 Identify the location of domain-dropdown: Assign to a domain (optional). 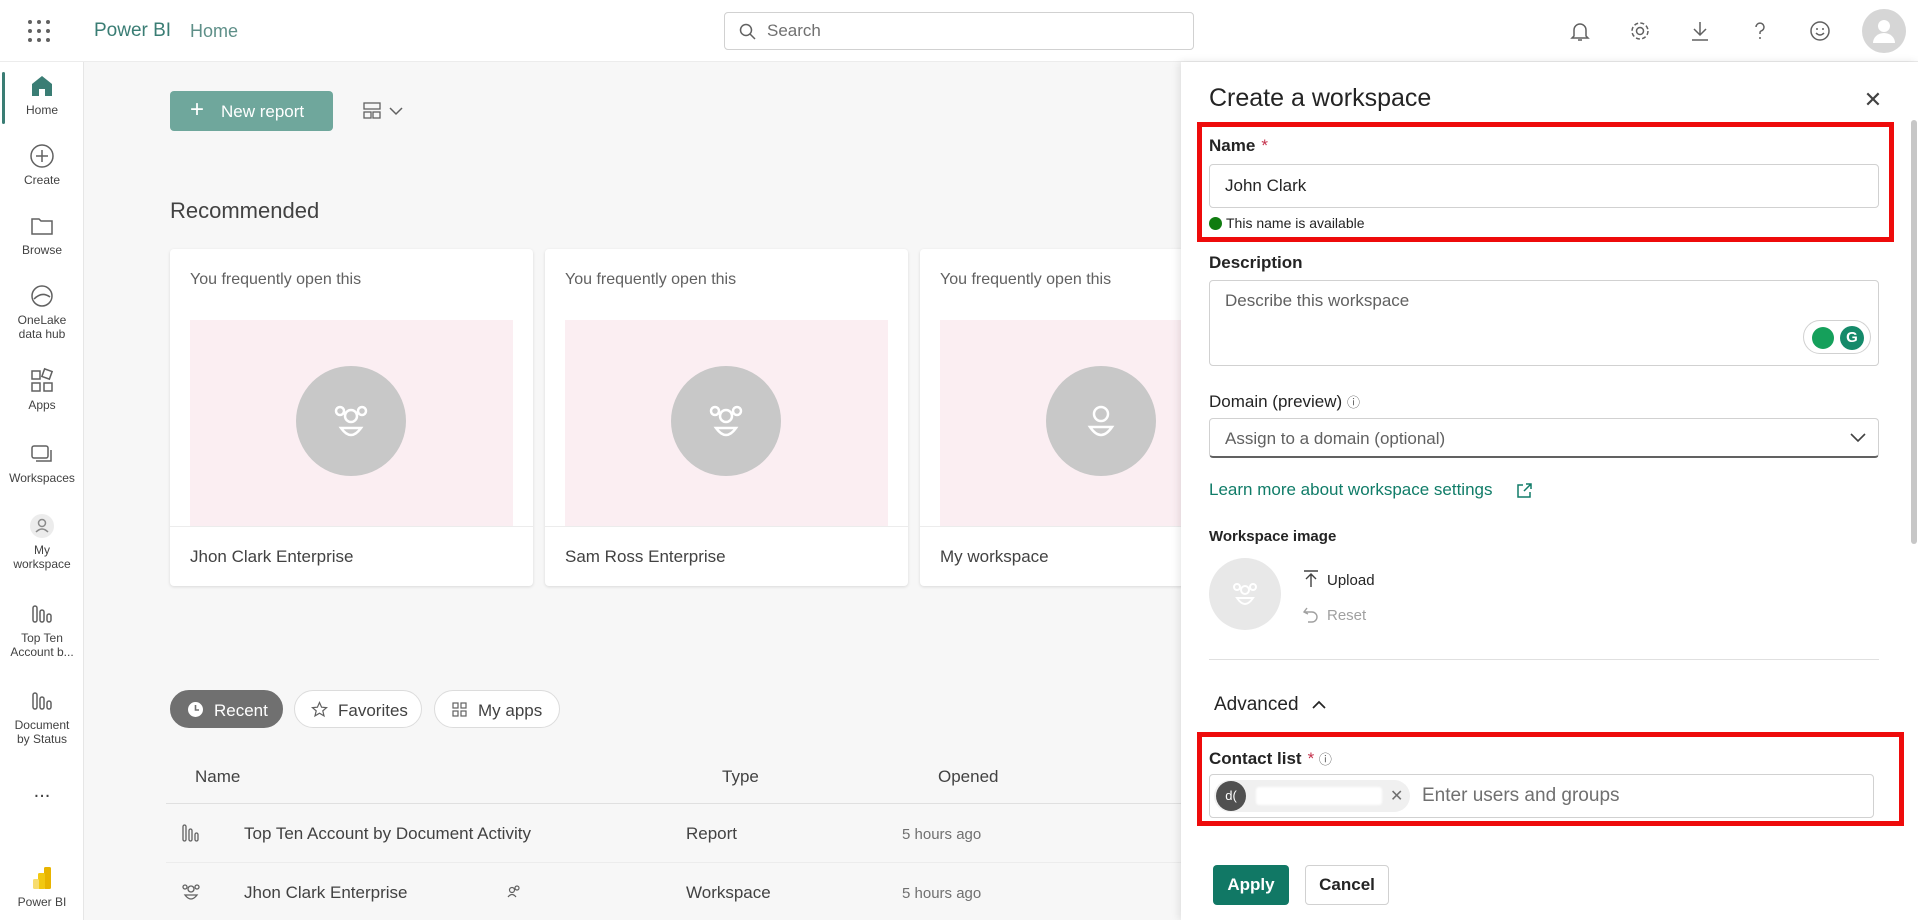
(1544, 438).